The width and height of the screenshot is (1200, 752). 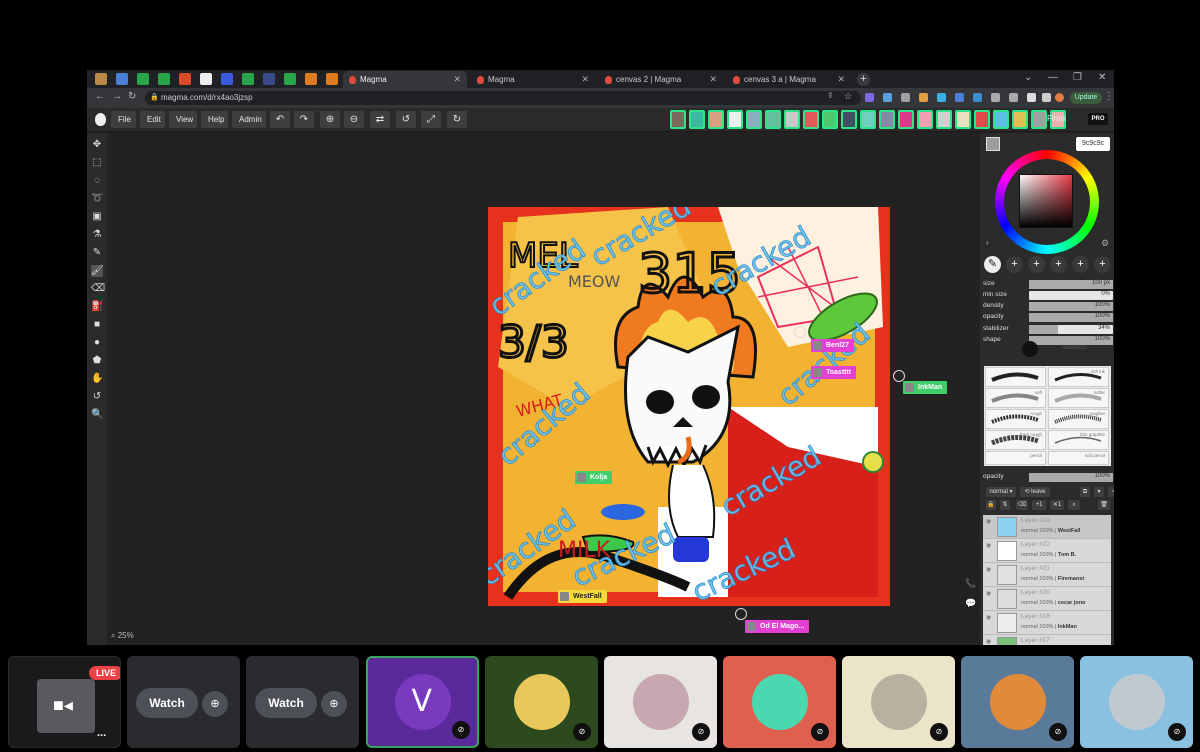 I want to click on new-file-icon: ▫, so click(x=1111, y=492).